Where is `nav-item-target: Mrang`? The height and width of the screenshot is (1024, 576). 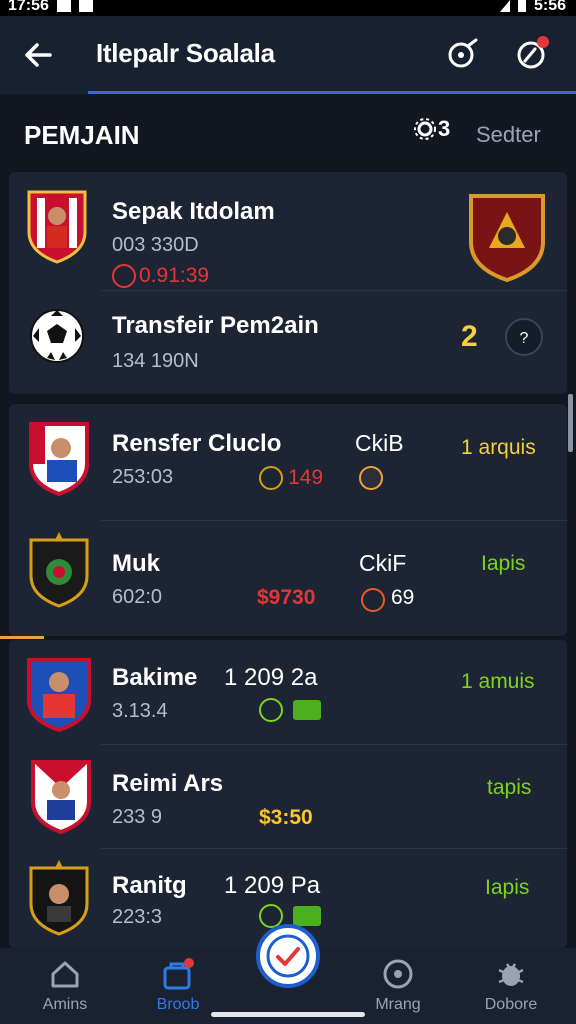
nav-item-target: Mrang is located at coordinates (398, 986).